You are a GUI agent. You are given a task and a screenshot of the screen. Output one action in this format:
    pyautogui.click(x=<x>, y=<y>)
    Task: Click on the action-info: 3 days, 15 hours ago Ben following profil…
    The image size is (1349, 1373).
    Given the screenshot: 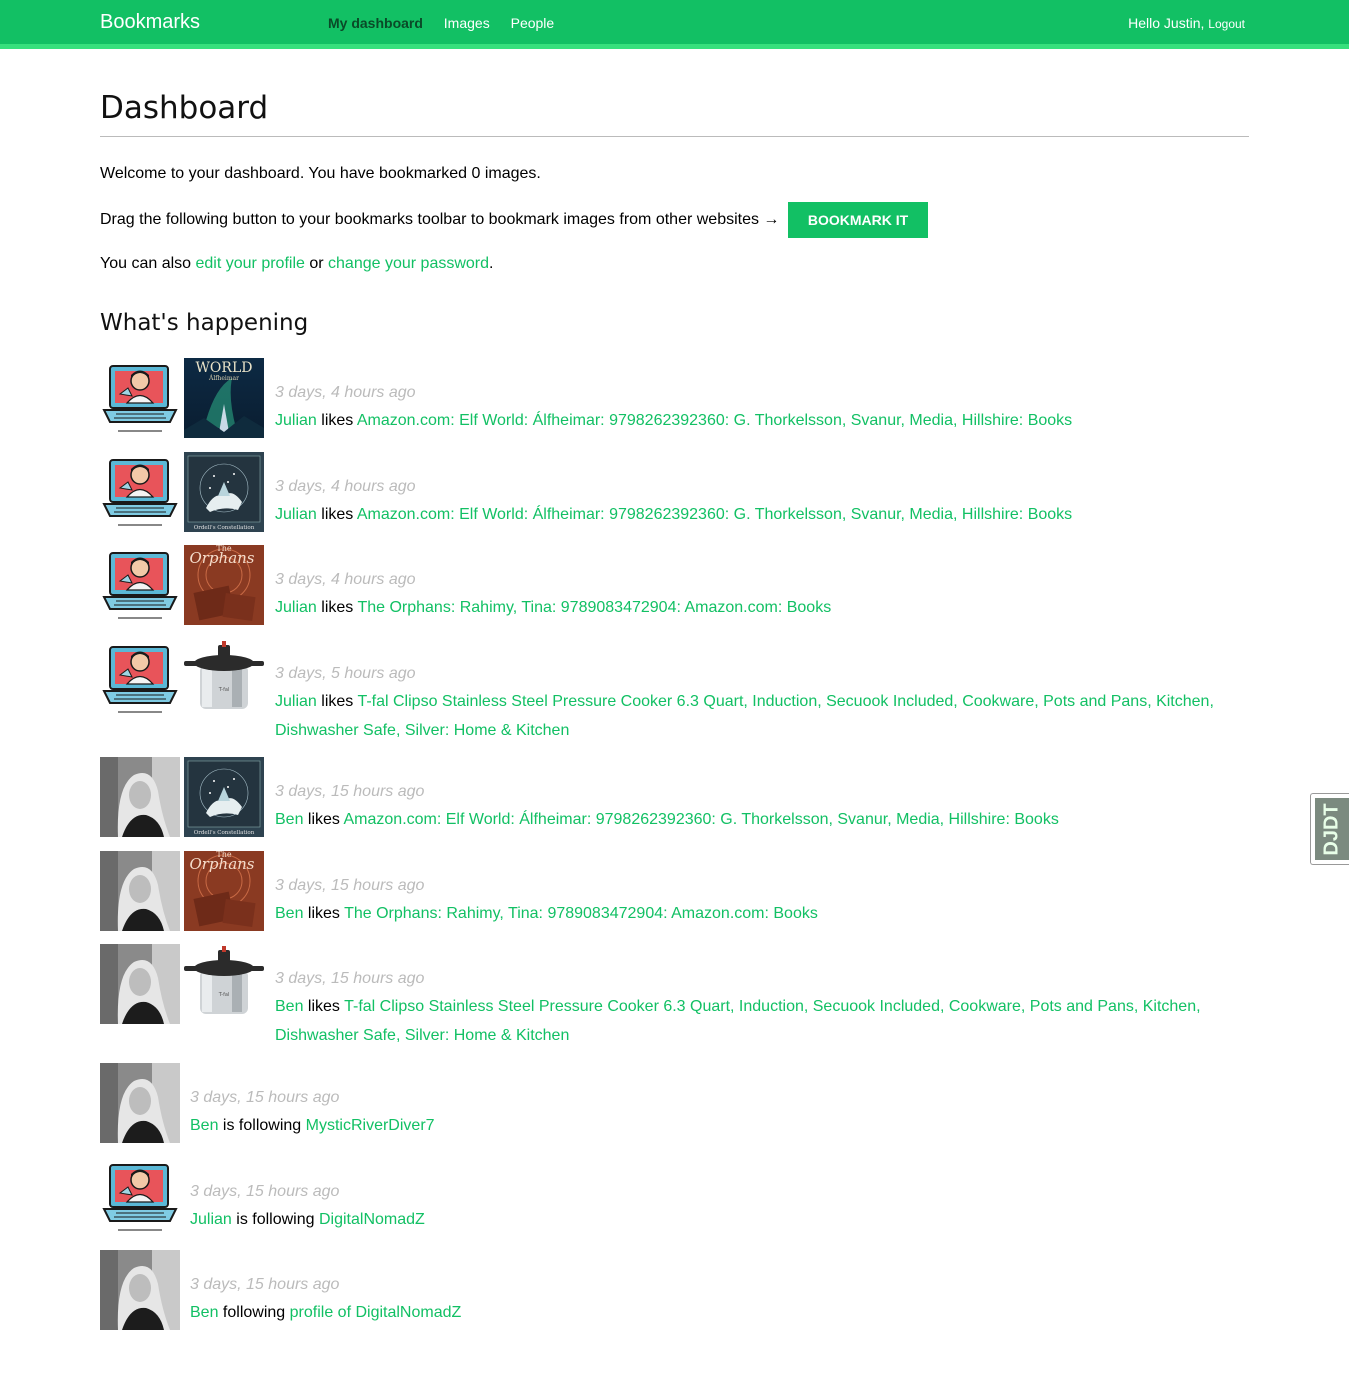 What is the action you would take?
    pyautogui.click(x=712, y=1299)
    